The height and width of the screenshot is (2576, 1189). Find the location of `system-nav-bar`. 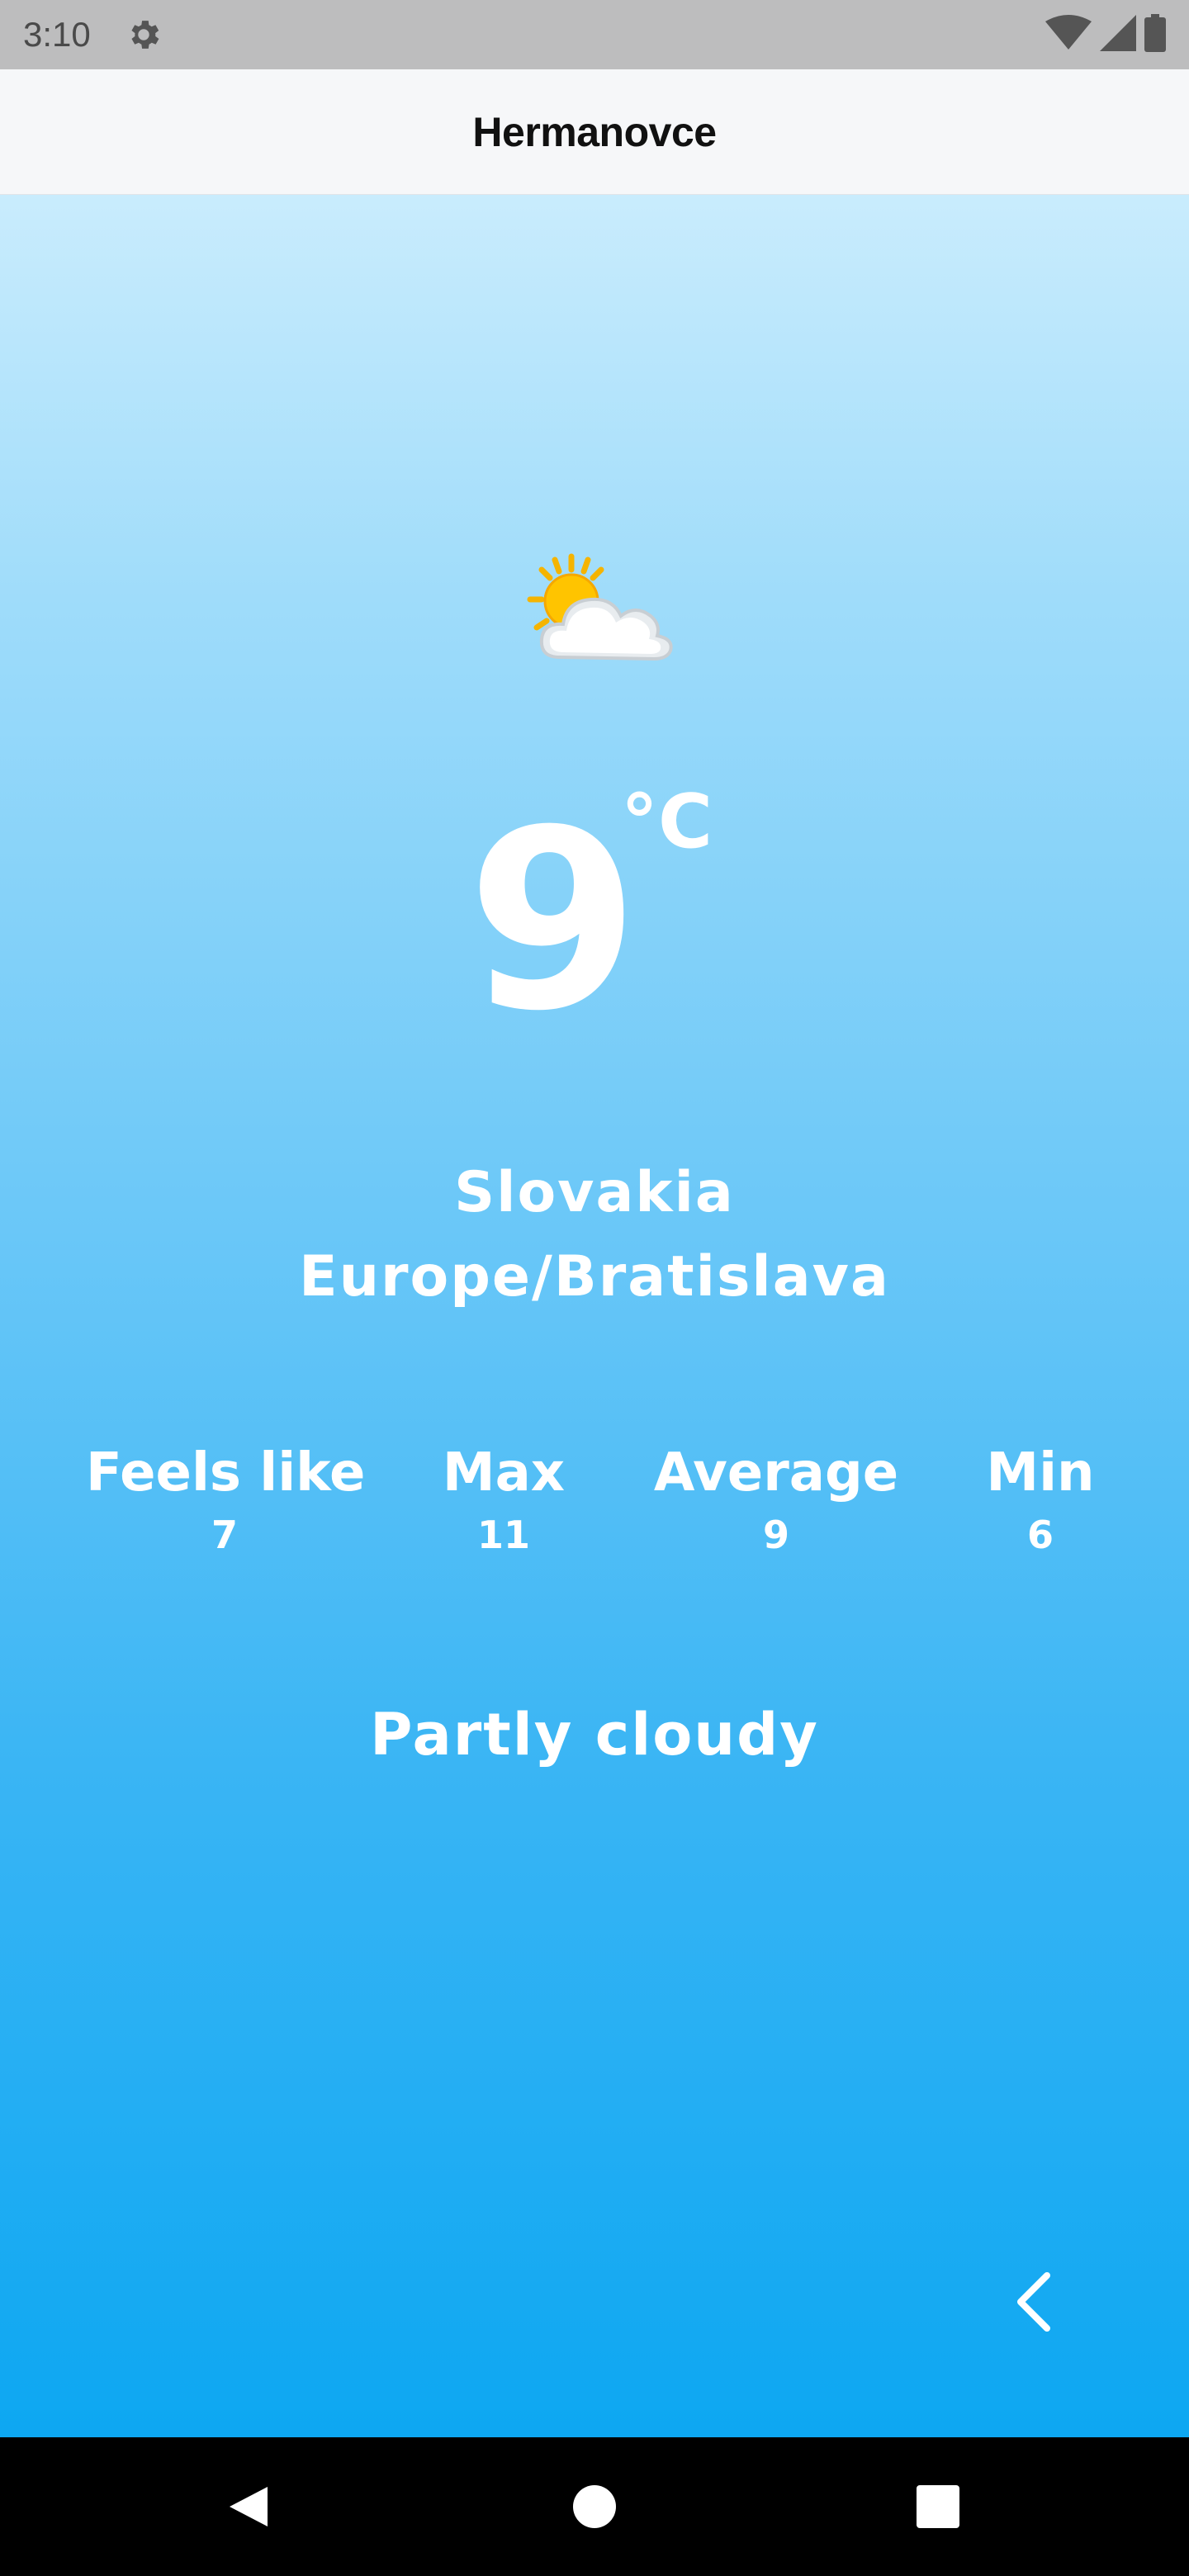

system-nav-bar is located at coordinates (594, 2506).